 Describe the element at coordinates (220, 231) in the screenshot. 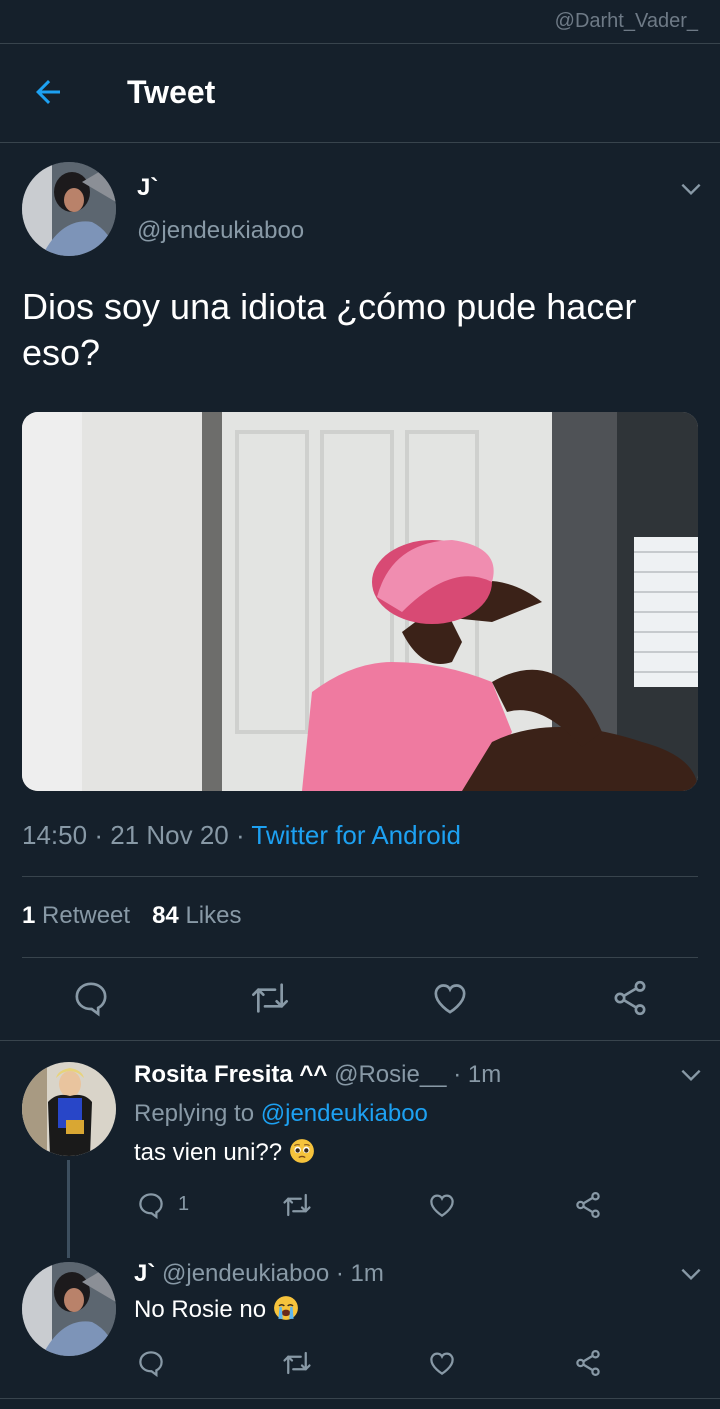

I see `author-handle: @jendeukiaboo` at that location.